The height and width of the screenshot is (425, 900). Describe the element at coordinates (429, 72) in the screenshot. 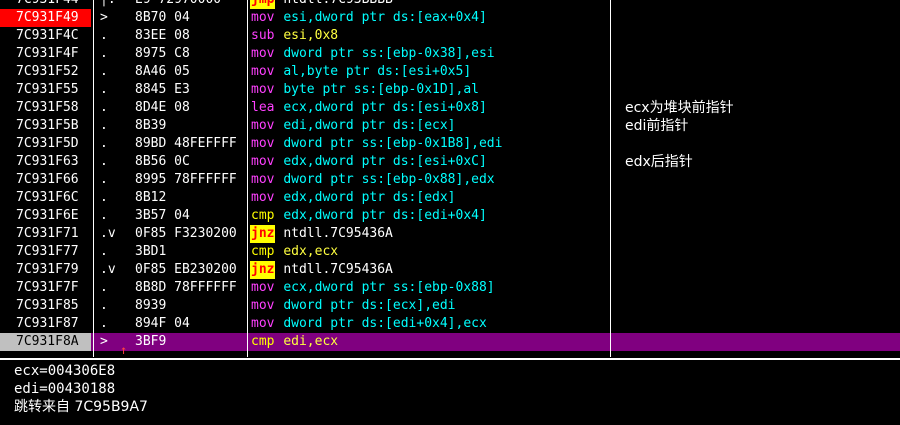

I see `disassembly-cell: mov al,byte ptr ds:[esi+0x5]` at that location.